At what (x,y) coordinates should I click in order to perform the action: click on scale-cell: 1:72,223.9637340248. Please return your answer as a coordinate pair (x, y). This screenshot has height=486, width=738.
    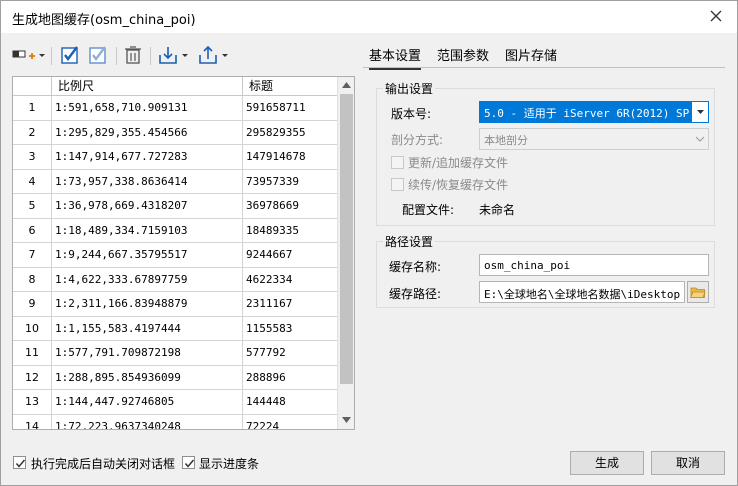
    Looking at the image, I should click on (147, 421).